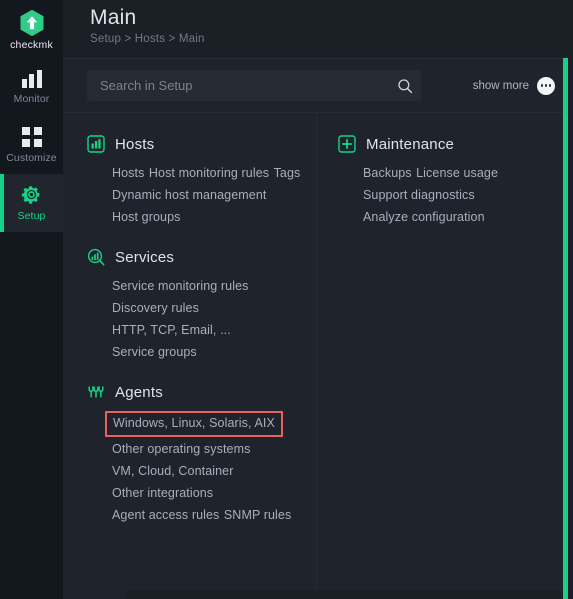 The height and width of the screenshot is (599, 573). What do you see at coordinates (347, 144) in the screenshot?
I see `maintenance-plus-icon` at bounding box center [347, 144].